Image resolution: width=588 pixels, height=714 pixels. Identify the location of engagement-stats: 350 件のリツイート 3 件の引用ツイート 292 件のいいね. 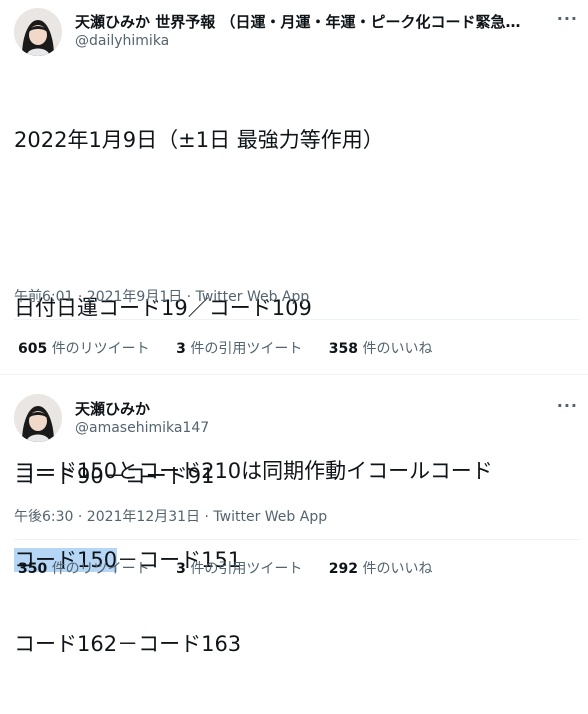
(236, 568).